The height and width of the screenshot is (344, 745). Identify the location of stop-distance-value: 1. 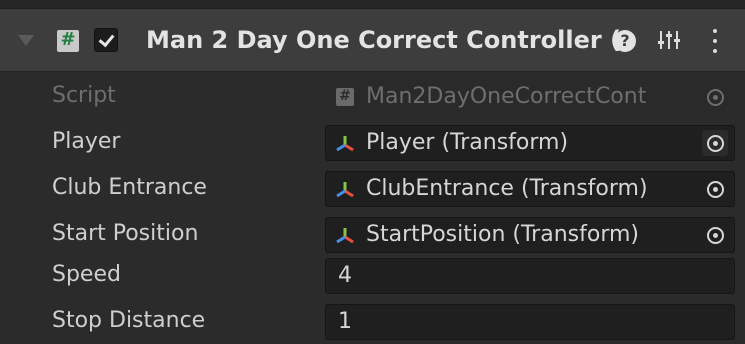
(345, 321).